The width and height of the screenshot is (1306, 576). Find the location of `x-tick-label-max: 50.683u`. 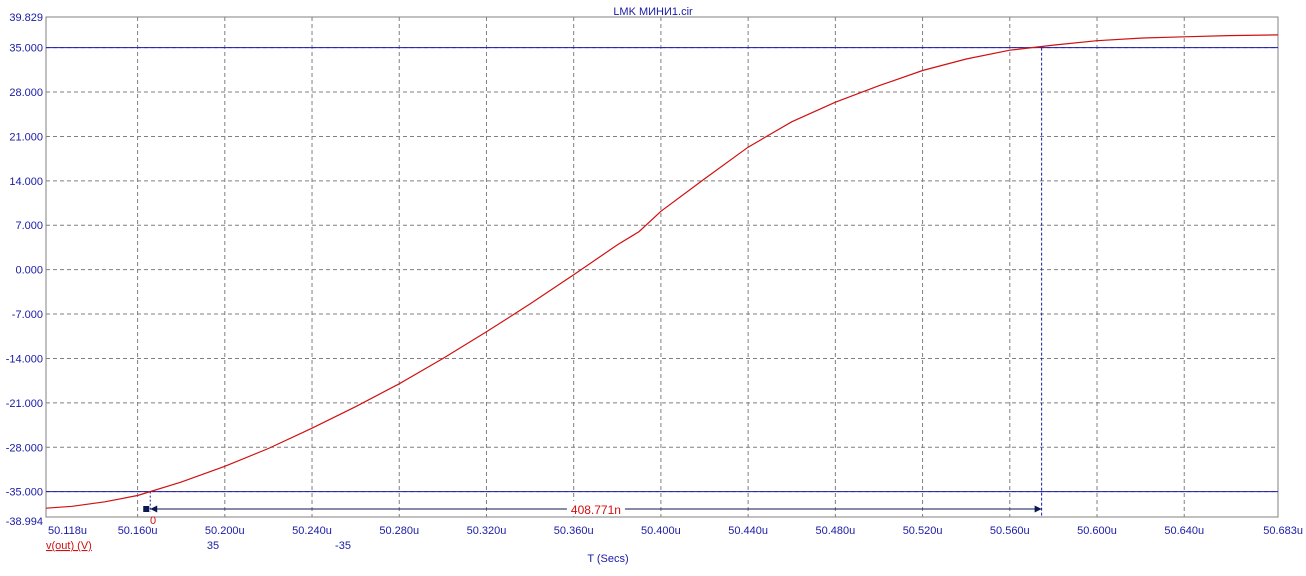

x-tick-label-max: 50.683u is located at coordinates (1283, 531).